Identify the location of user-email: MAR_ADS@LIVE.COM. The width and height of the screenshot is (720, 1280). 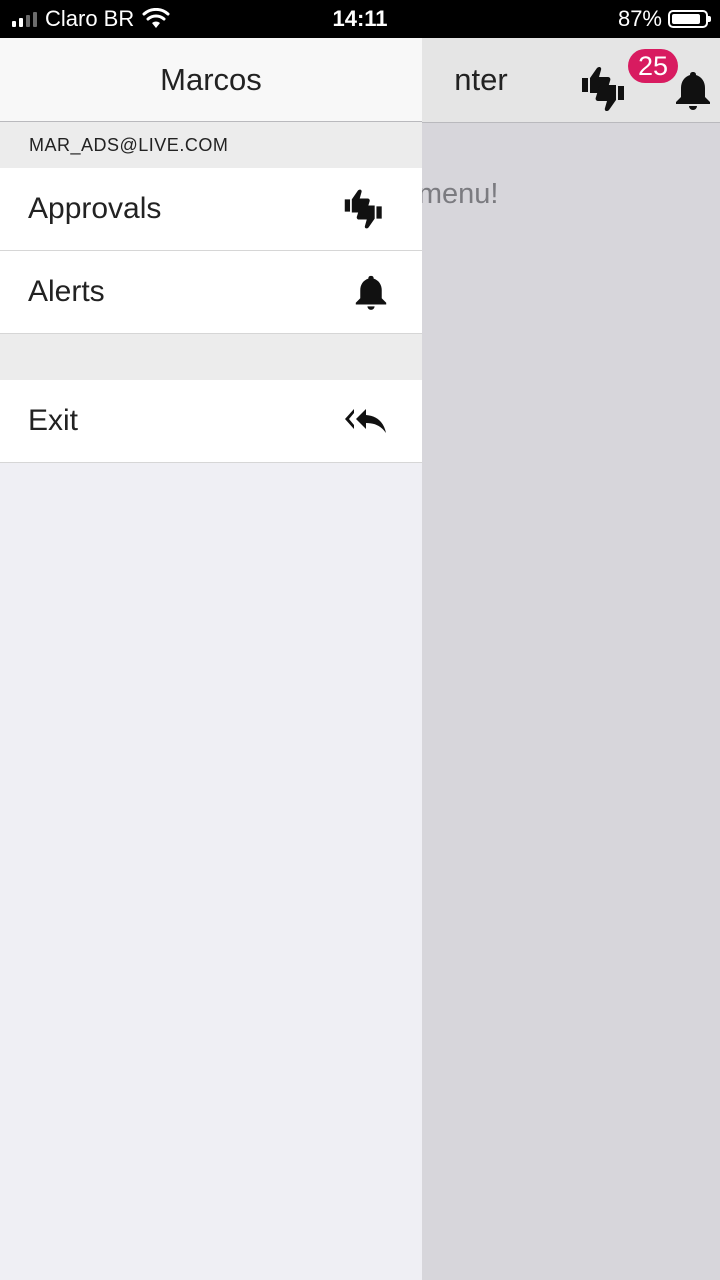
(211, 145).